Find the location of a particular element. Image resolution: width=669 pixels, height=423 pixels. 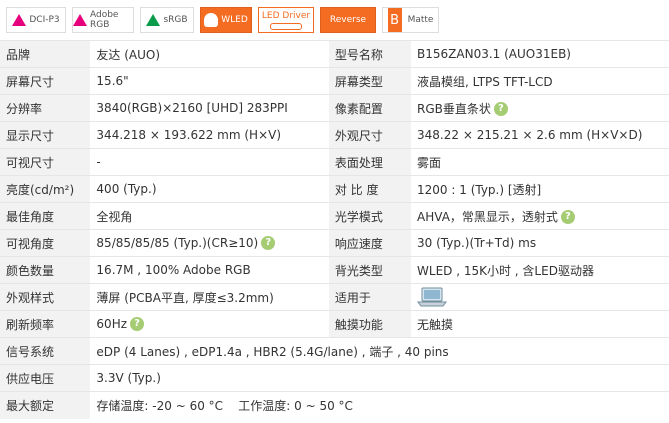

laptop-icon is located at coordinates (432, 297).